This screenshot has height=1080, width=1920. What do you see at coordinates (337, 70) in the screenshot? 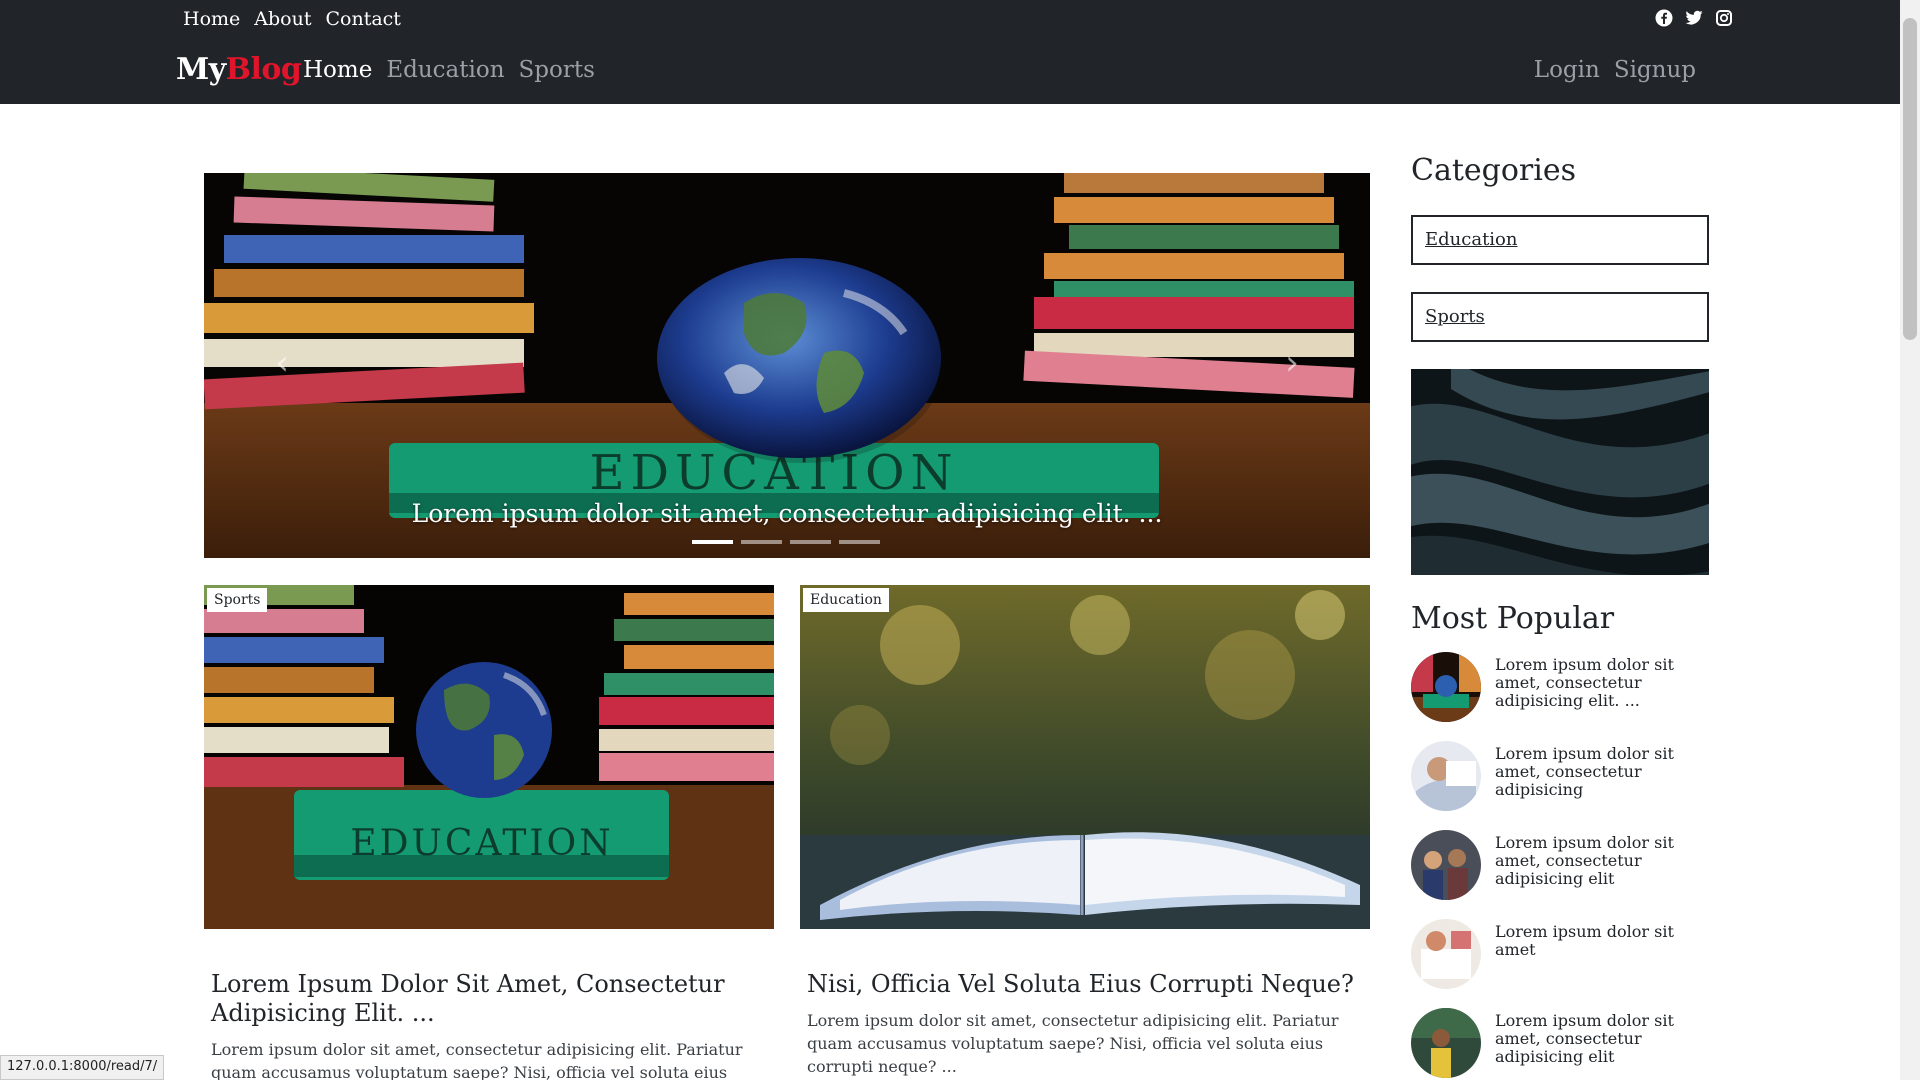
I see `nav-home-link: Home` at bounding box center [337, 70].